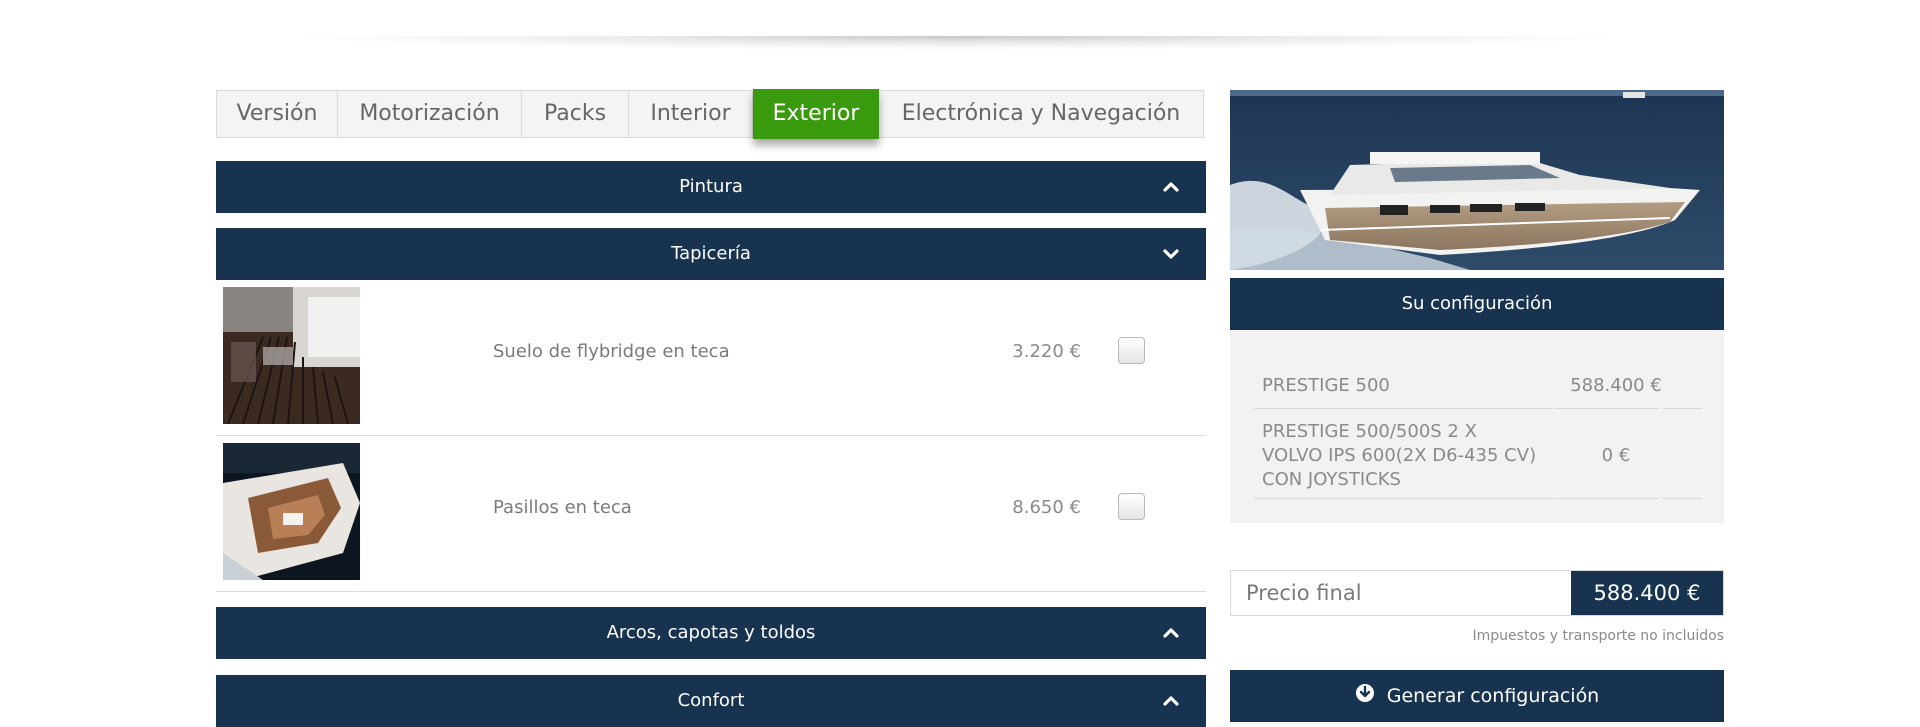 The image size is (1920, 727). What do you see at coordinates (611, 351) in the screenshot?
I see `option-name: Suelo de flybridge en teca` at bounding box center [611, 351].